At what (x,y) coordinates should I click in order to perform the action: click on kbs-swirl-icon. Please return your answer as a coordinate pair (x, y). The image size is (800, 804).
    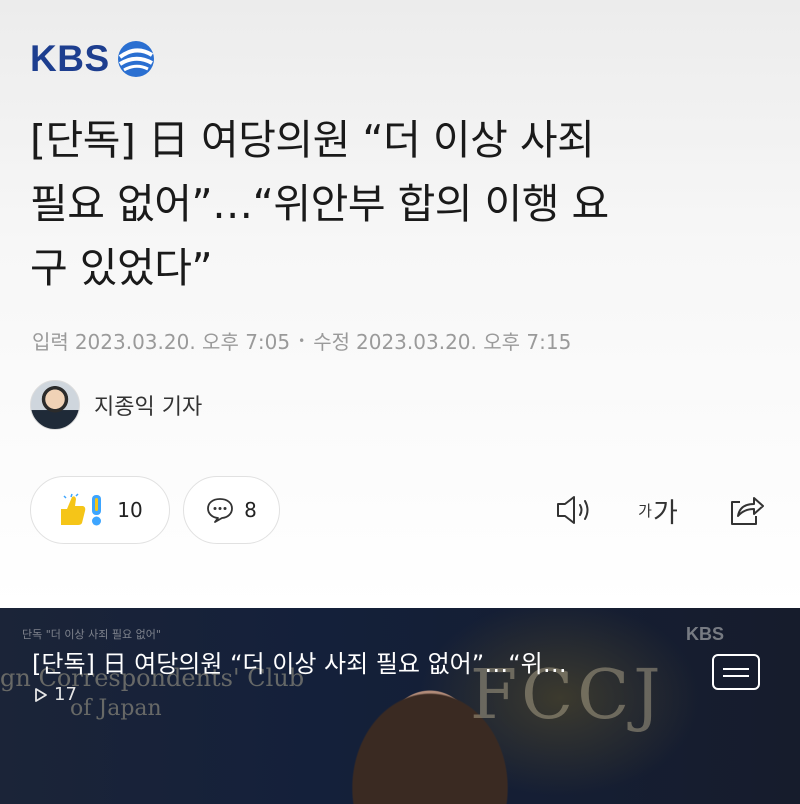
    Looking at the image, I should click on (135, 59).